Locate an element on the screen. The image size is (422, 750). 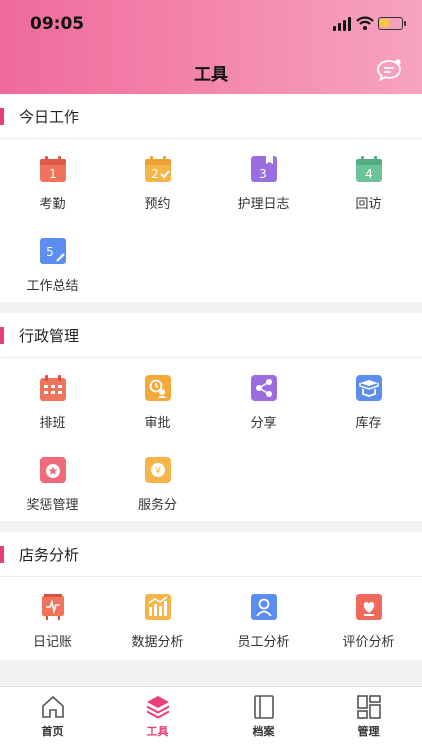
calendar-4-icon: 4 is located at coordinates (369, 169).